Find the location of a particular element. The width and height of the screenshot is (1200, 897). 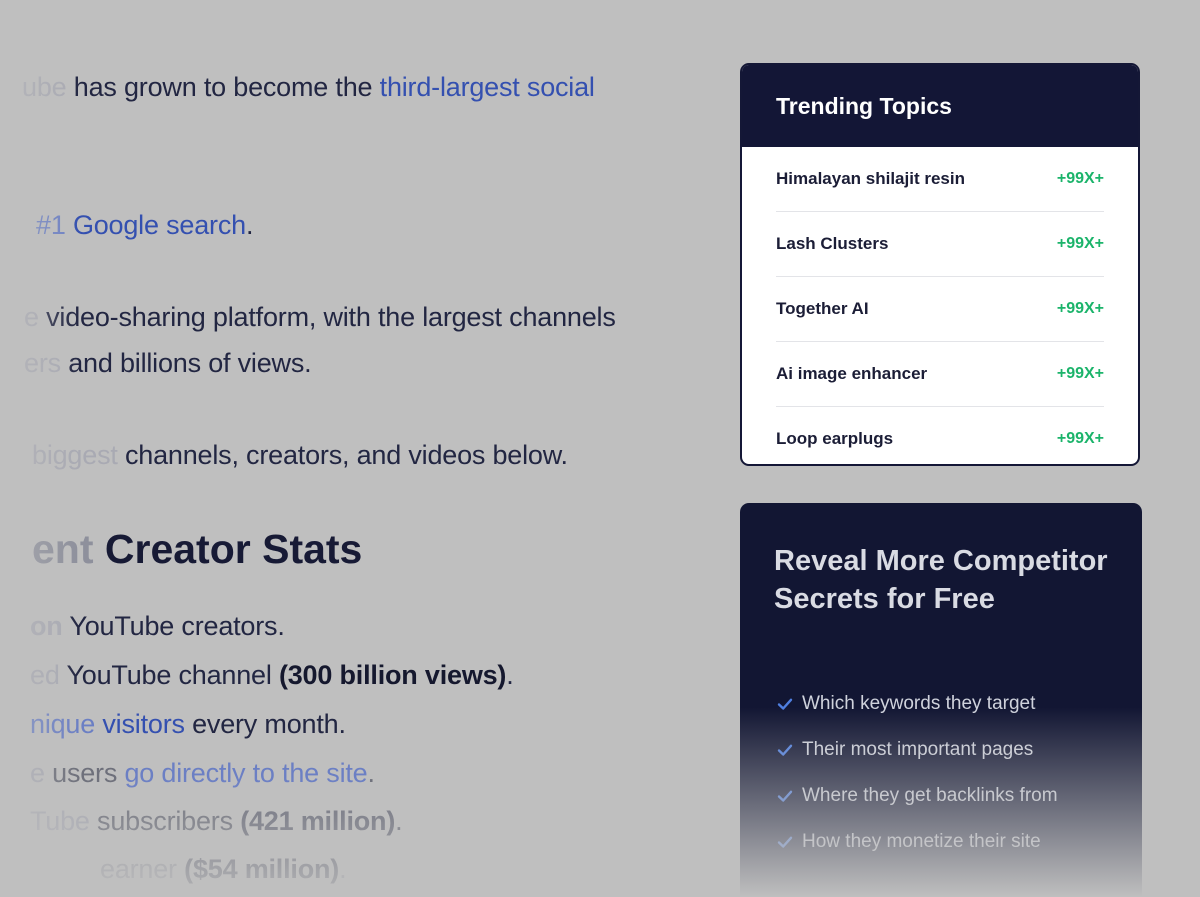

article-paragraph: ers and billions of views. is located at coordinates (168, 363).